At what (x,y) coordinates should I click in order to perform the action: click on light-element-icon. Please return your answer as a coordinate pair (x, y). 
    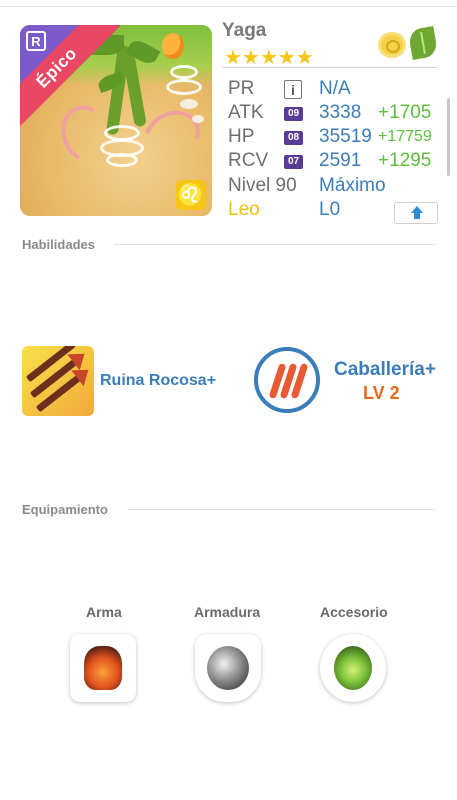
    Looking at the image, I should click on (392, 45).